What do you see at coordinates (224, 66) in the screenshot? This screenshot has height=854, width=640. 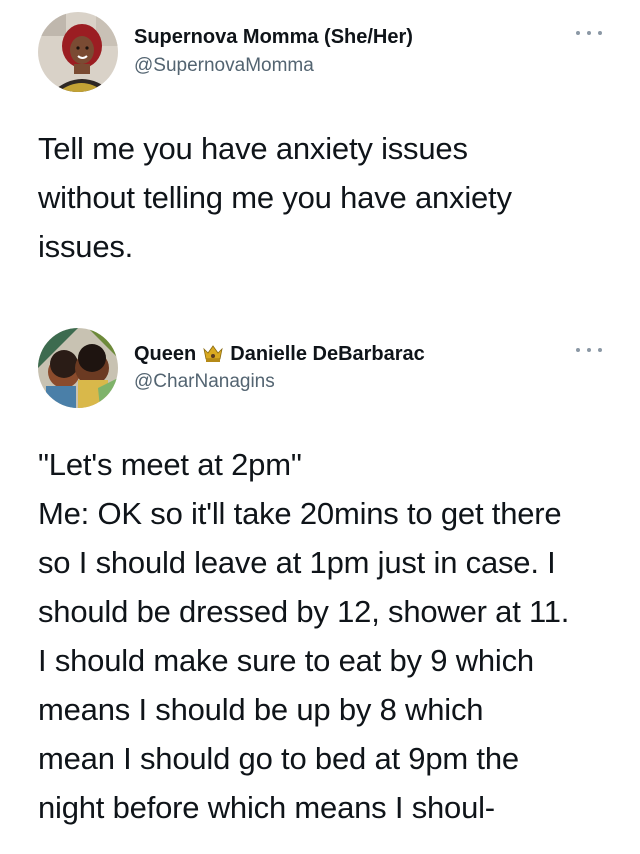 I see `handle: @SupernovaMomma` at bounding box center [224, 66].